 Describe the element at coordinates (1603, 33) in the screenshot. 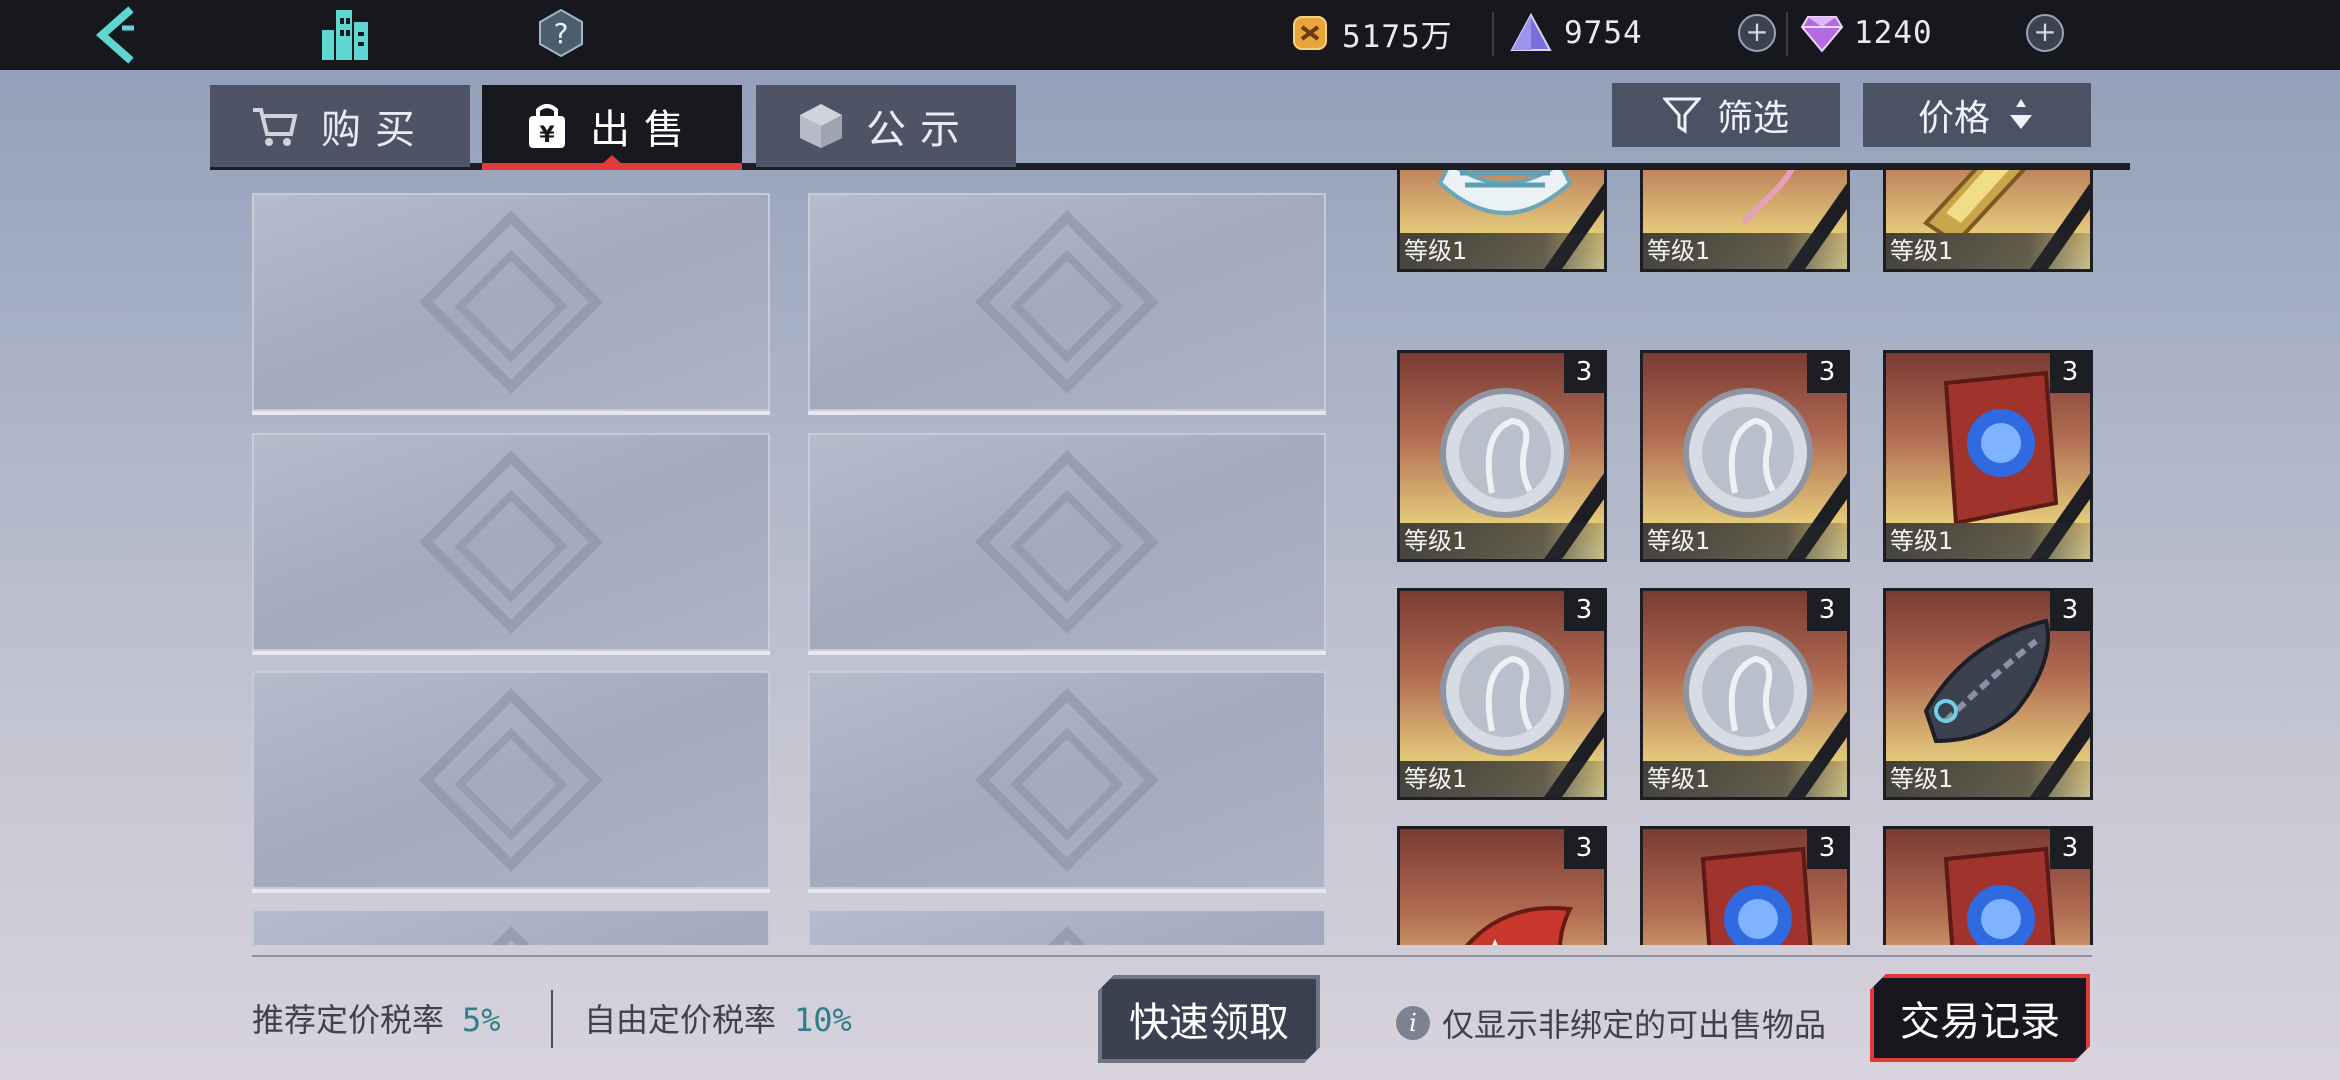

I see `crystal-amount: 9754` at that location.